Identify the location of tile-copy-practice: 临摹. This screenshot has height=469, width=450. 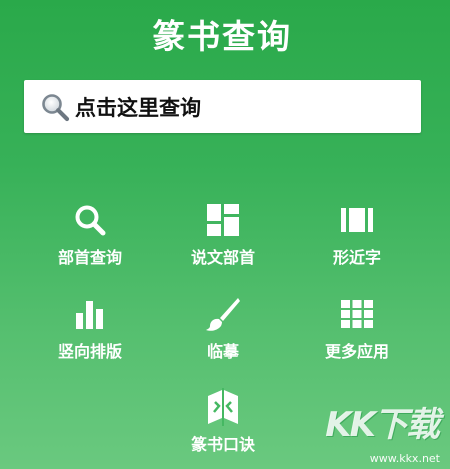
(223, 334).